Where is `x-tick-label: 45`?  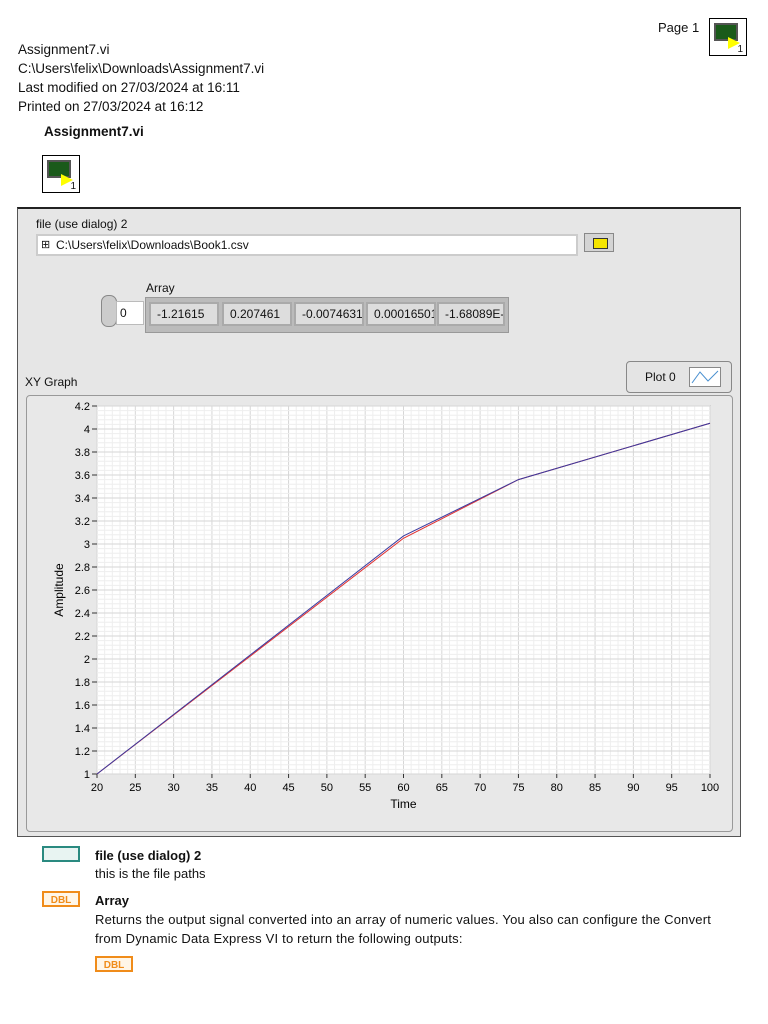
x-tick-label: 45 is located at coordinates (288, 788).